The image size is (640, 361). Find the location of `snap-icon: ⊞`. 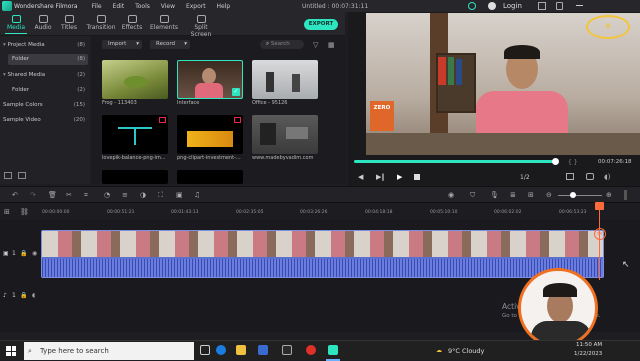

snap-icon: ⊞ is located at coordinates (531, 195).